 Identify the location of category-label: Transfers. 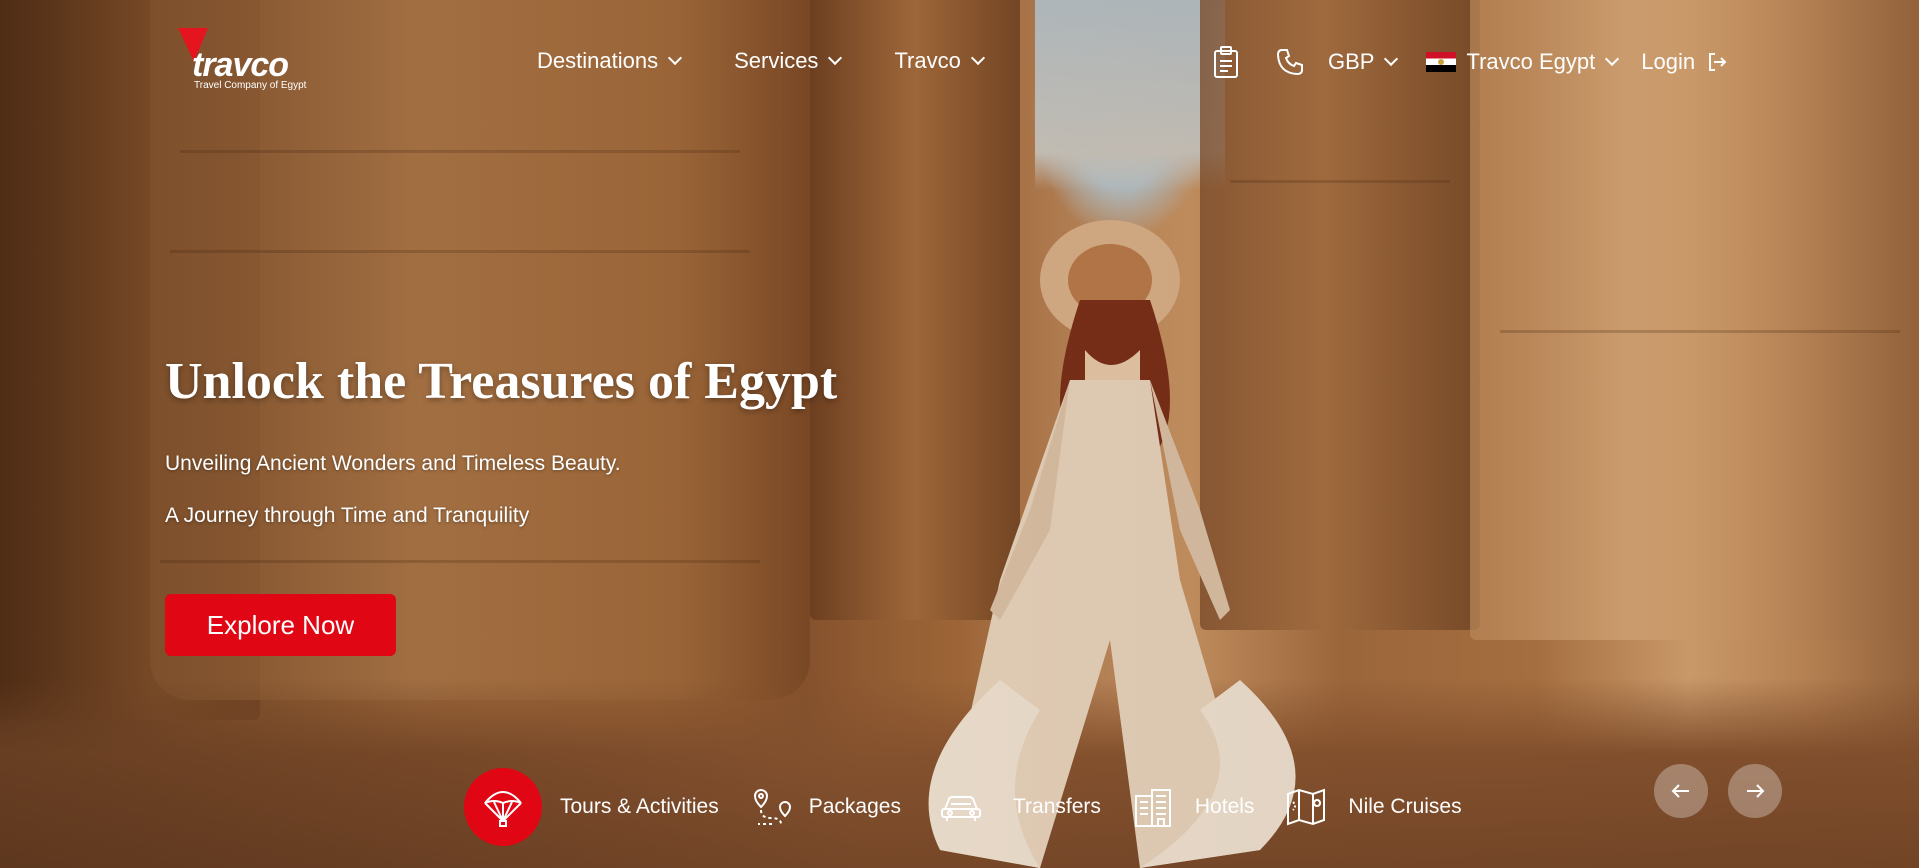
(1056, 806).